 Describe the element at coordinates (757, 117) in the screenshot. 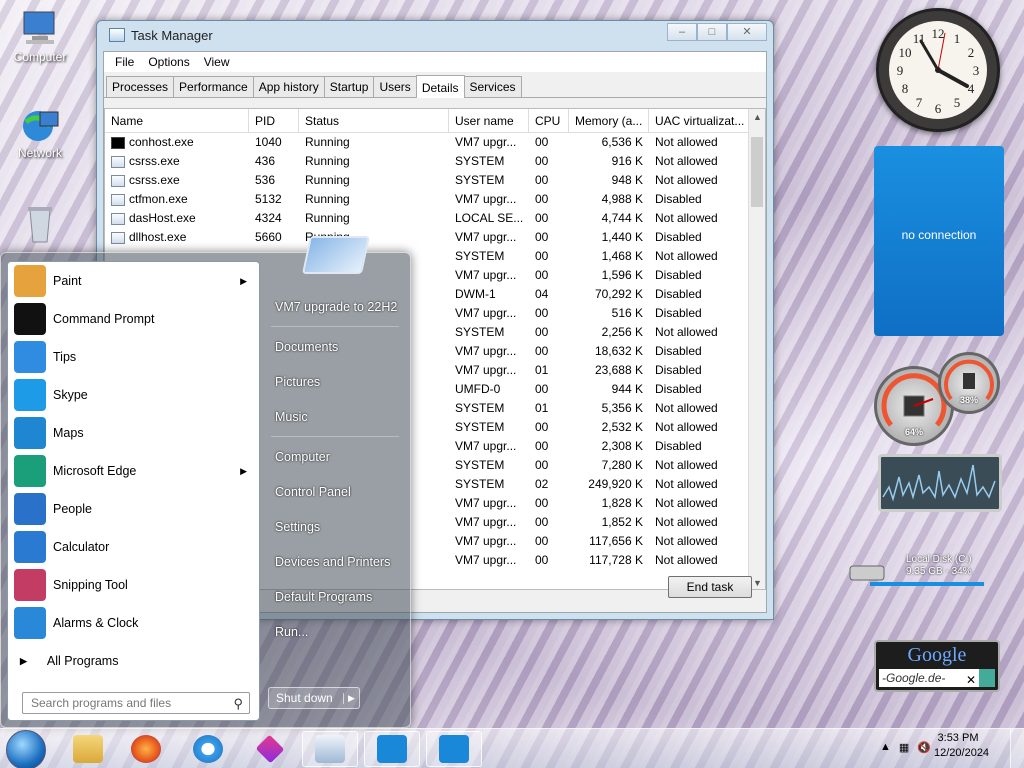

I see `scroll-up-arrow: ▲` at that location.